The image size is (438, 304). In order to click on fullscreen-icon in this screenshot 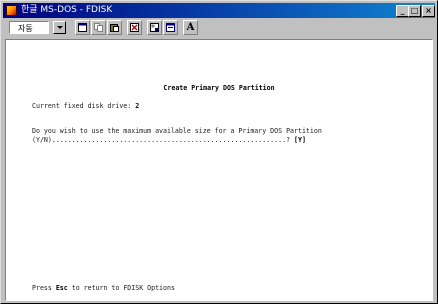, I will do `click(134, 27)`.